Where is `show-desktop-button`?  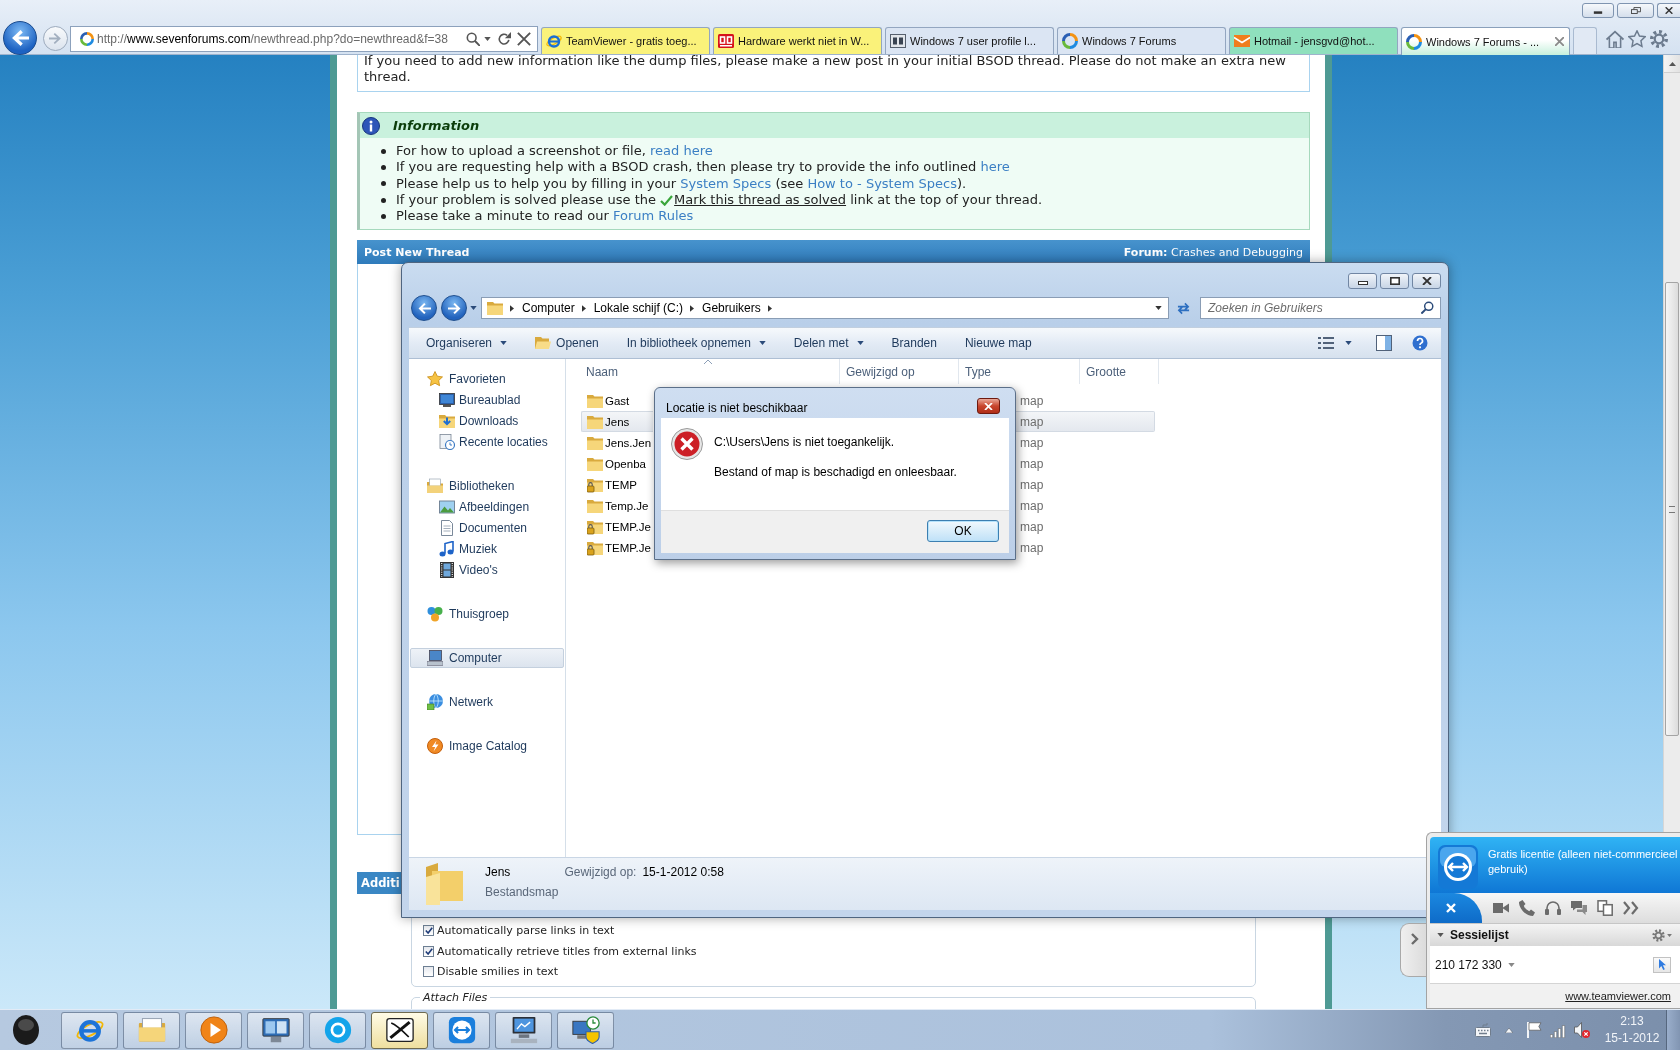
show-desktop-button is located at coordinates (1673, 1030).